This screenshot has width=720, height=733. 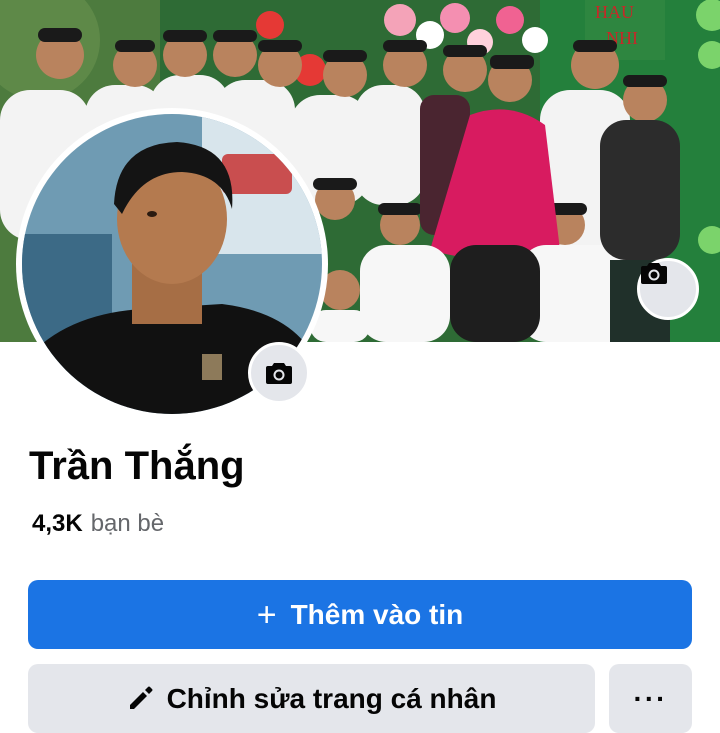 I want to click on edit-profile-label: Chỉnh sửa trang cá nhân, so click(x=331, y=698).